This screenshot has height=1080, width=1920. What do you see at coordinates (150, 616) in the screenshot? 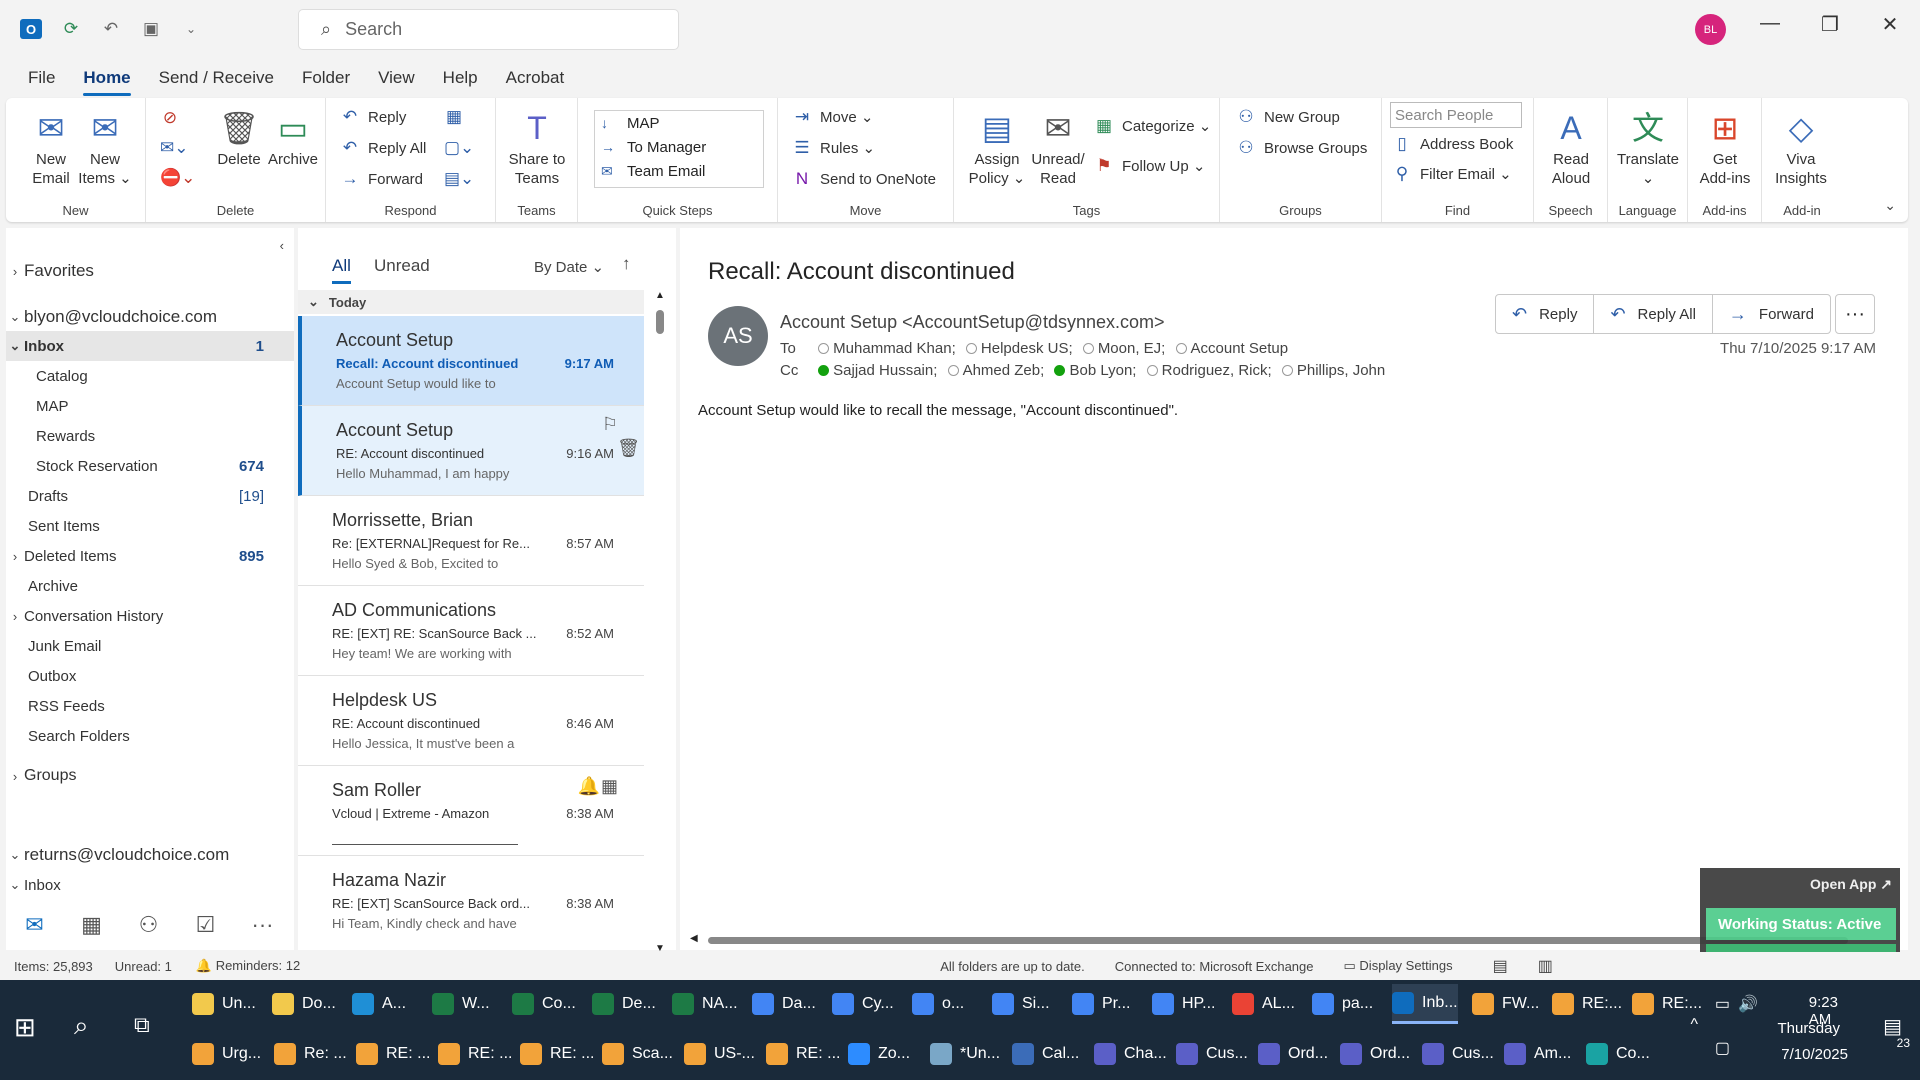
I see `folder-conversation-history: › Conversation History` at bounding box center [150, 616].